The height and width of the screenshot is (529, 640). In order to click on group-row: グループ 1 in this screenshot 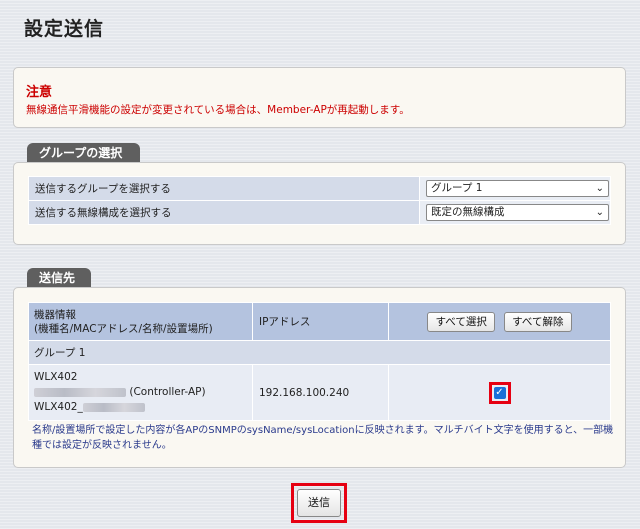, I will do `click(319, 352)`.